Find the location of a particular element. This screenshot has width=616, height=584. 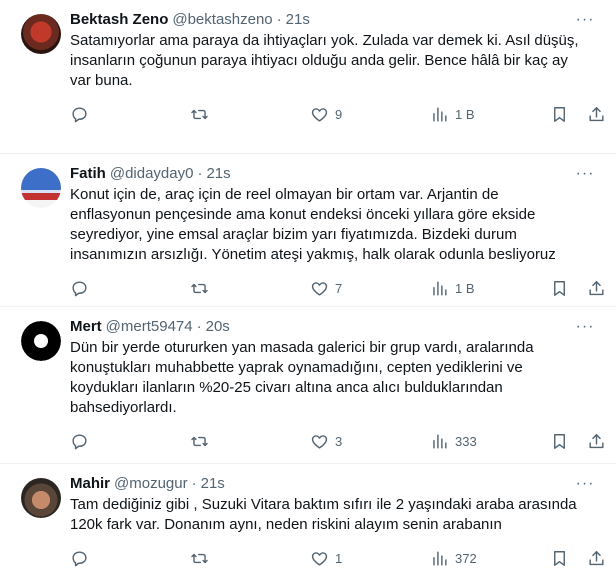

avatar-center is located at coordinates (41, 341).